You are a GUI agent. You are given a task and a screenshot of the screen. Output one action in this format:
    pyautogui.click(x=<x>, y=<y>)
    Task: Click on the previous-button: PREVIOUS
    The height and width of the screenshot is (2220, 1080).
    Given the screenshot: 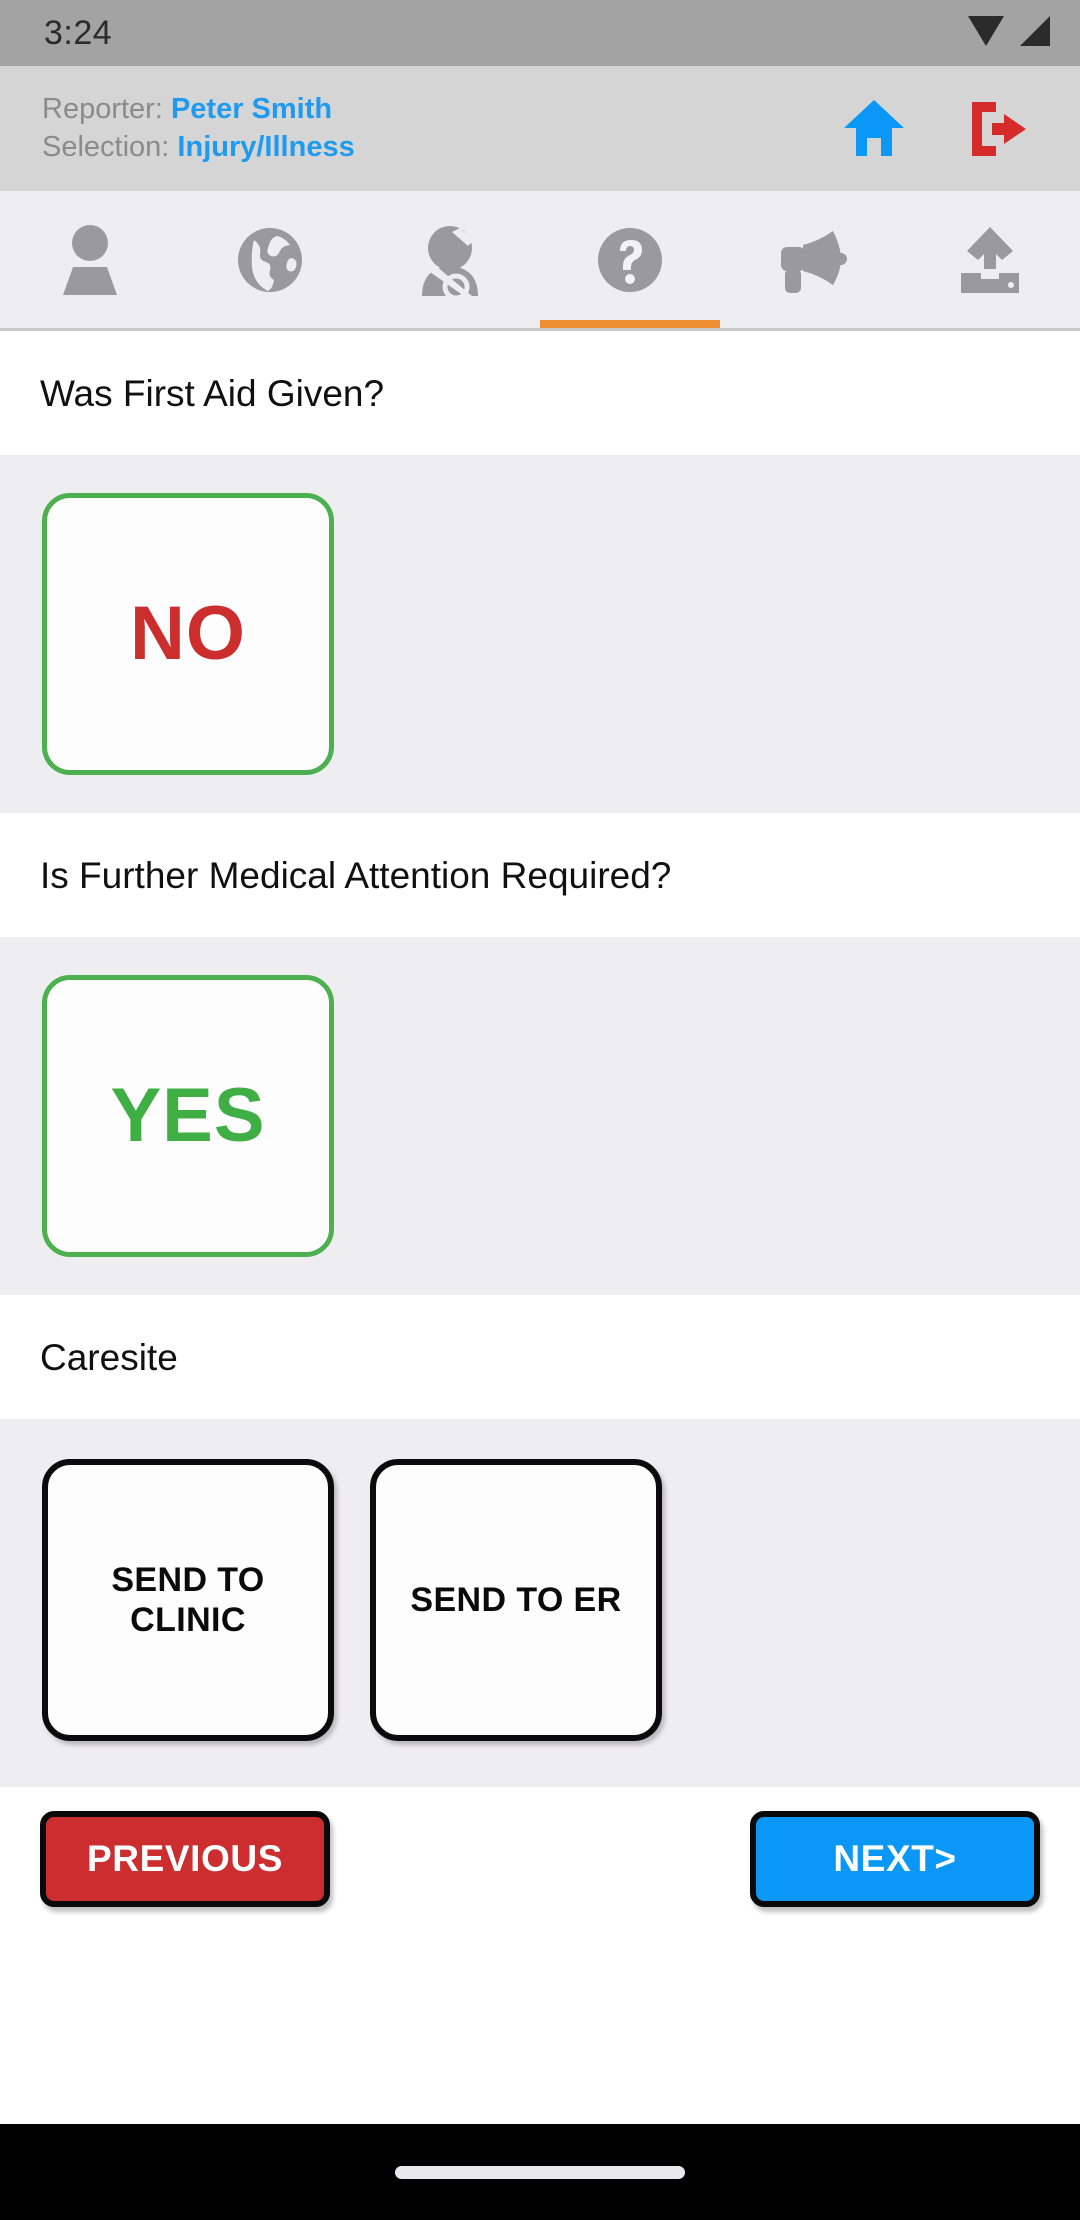 What is the action you would take?
    pyautogui.click(x=185, y=1859)
    